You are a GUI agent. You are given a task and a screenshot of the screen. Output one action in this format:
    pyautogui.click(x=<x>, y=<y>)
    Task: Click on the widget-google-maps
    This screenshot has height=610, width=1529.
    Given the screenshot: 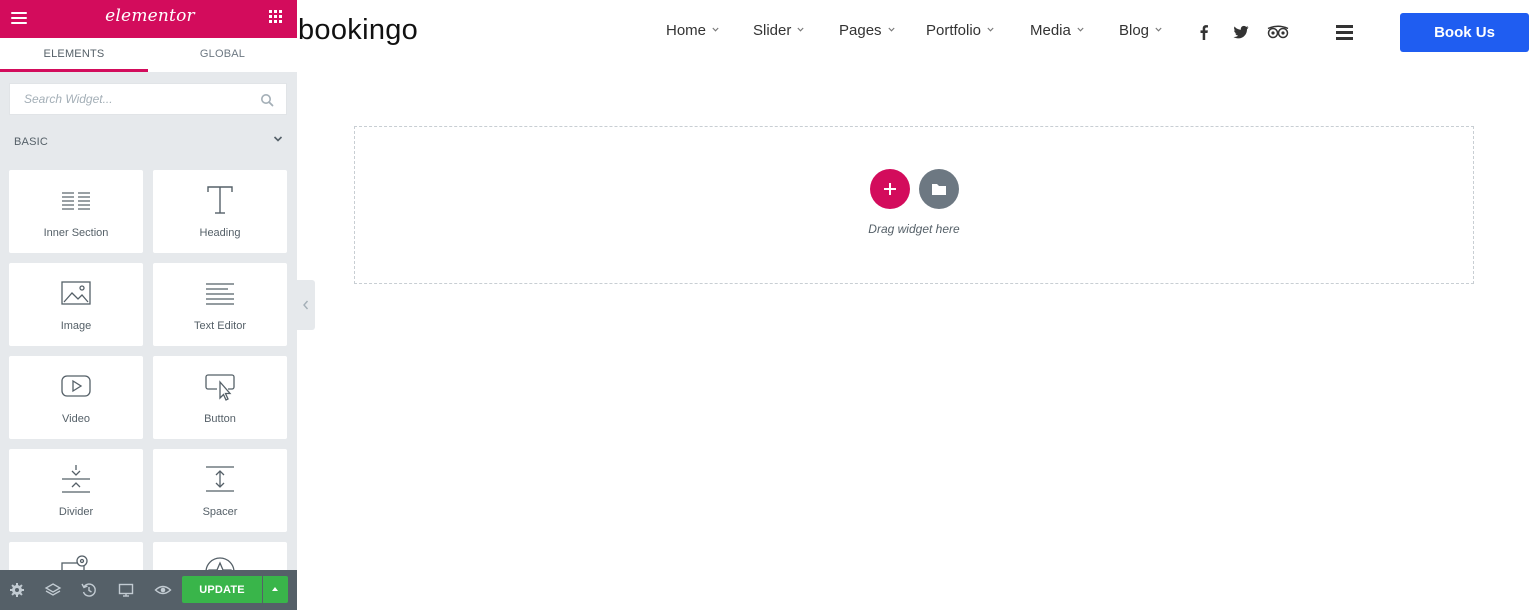 What is the action you would take?
    pyautogui.click(x=76, y=556)
    